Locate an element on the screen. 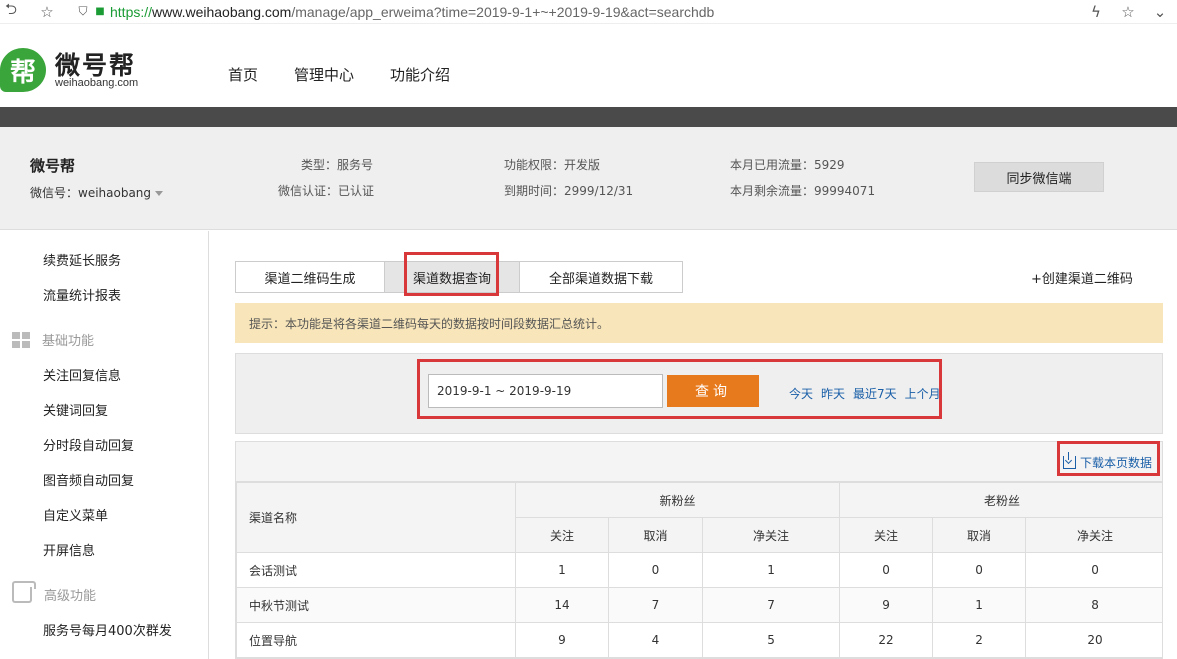  col-header-old-net: 净关注 is located at coordinates (1093, 535).